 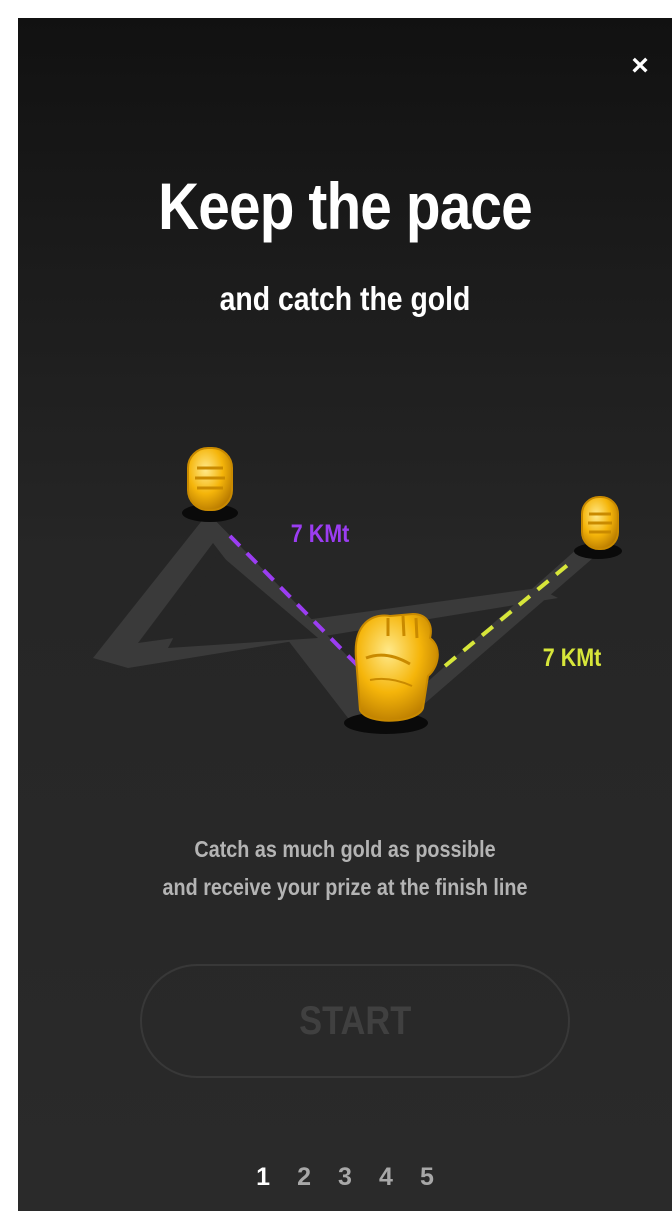 I want to click on start-button: START, so click(x=355, y=1021).